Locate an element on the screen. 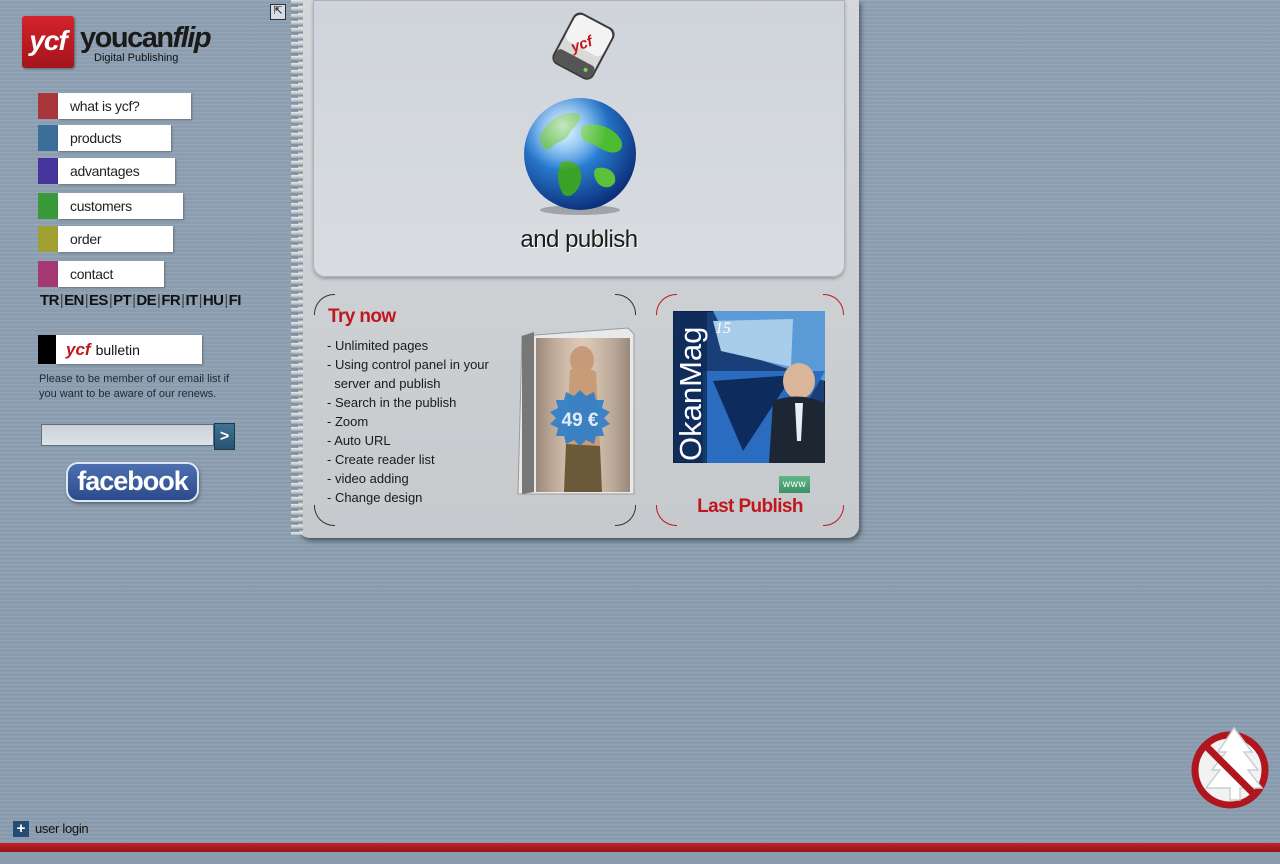 The width and height of the screenshot is (1280, 864). lang-hu: HU is located at coordinates (213, 300).